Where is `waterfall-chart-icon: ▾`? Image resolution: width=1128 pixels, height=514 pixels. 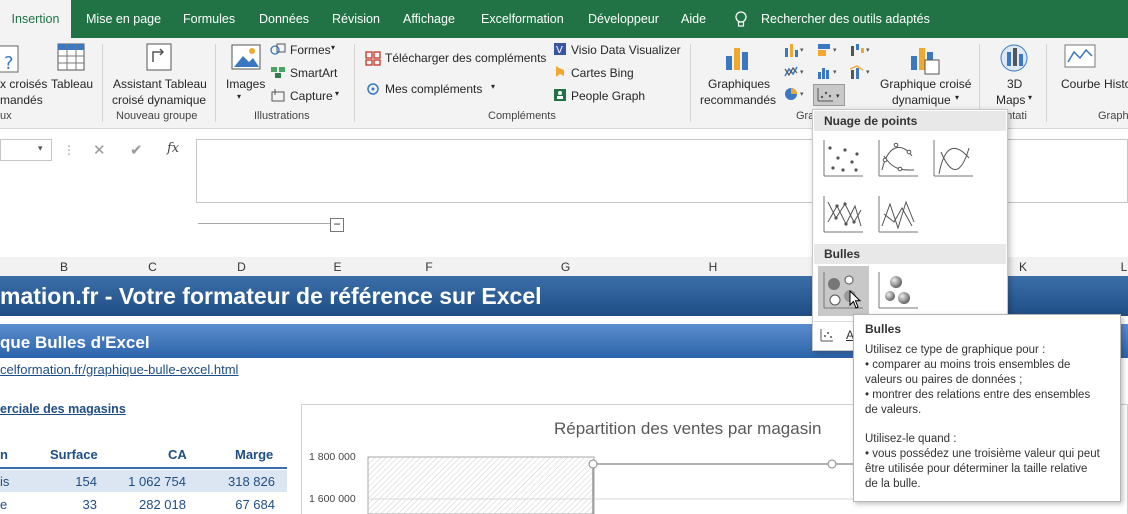
waterfall-chart-icon: ▾ is located at coordinates (861, 50).